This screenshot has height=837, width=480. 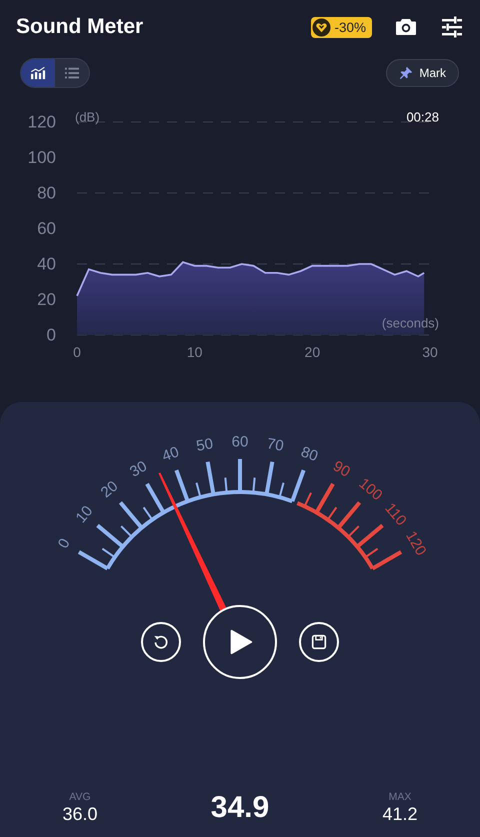 I want to click on max-label: MAX, so click(x=400, y=797).